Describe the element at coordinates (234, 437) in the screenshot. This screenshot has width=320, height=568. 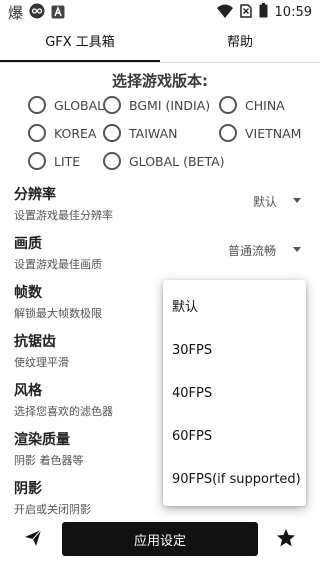
I see `fps-option-60: 60FPS` at that location.